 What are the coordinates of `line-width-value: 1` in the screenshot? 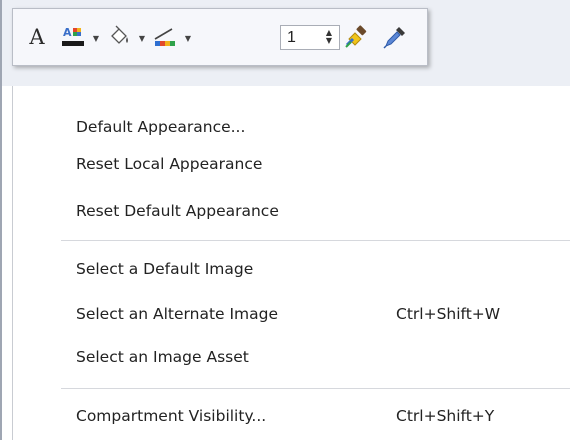 It's located at (291, 38).